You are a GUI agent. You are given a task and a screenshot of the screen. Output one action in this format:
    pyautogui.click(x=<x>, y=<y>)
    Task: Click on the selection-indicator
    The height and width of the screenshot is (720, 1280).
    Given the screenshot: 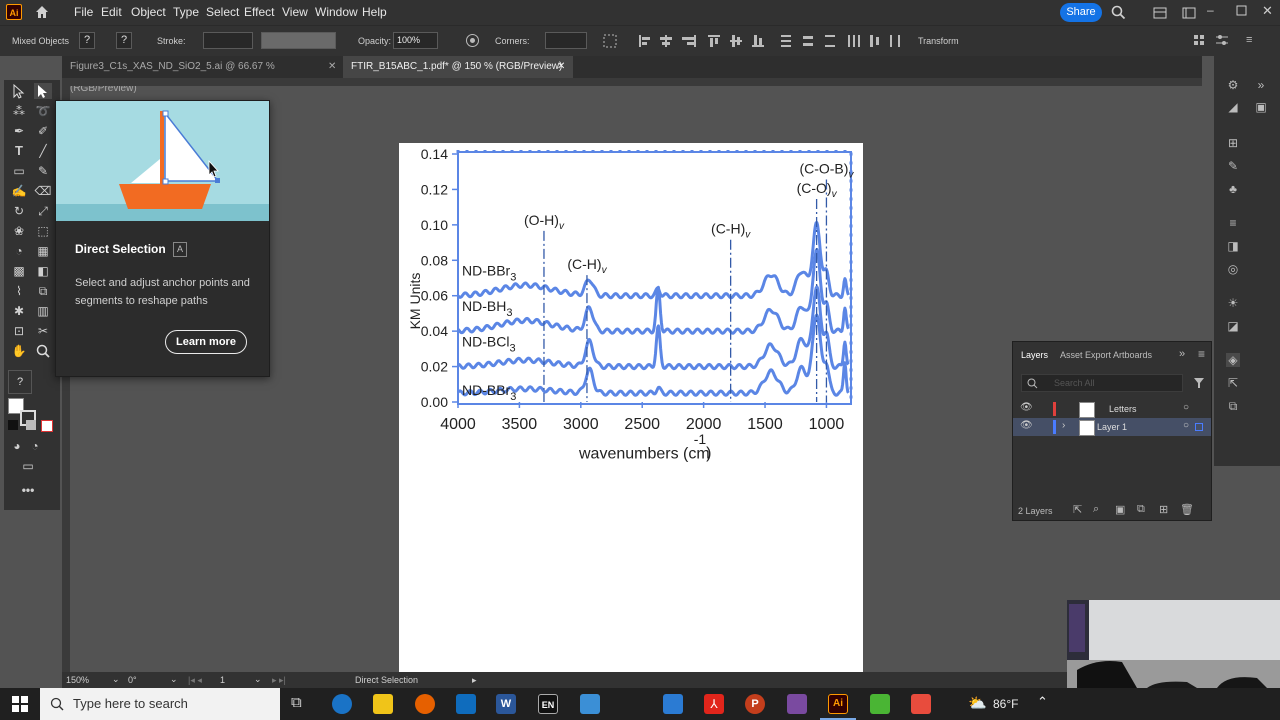 What is the action you would take?
    pyautogui.click(x=1199, y=427)
    